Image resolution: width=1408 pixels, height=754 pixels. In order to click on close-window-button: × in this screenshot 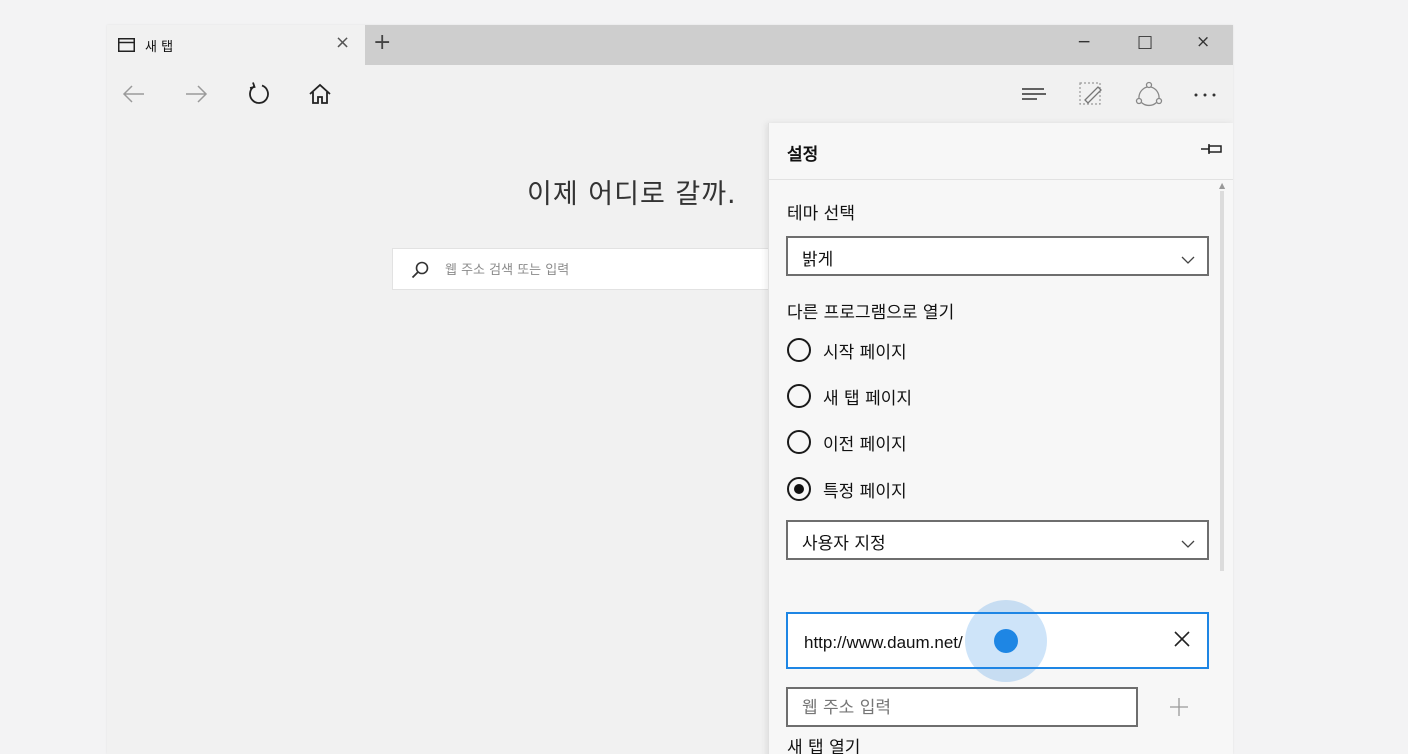, I will do `click(1203, 42)`.